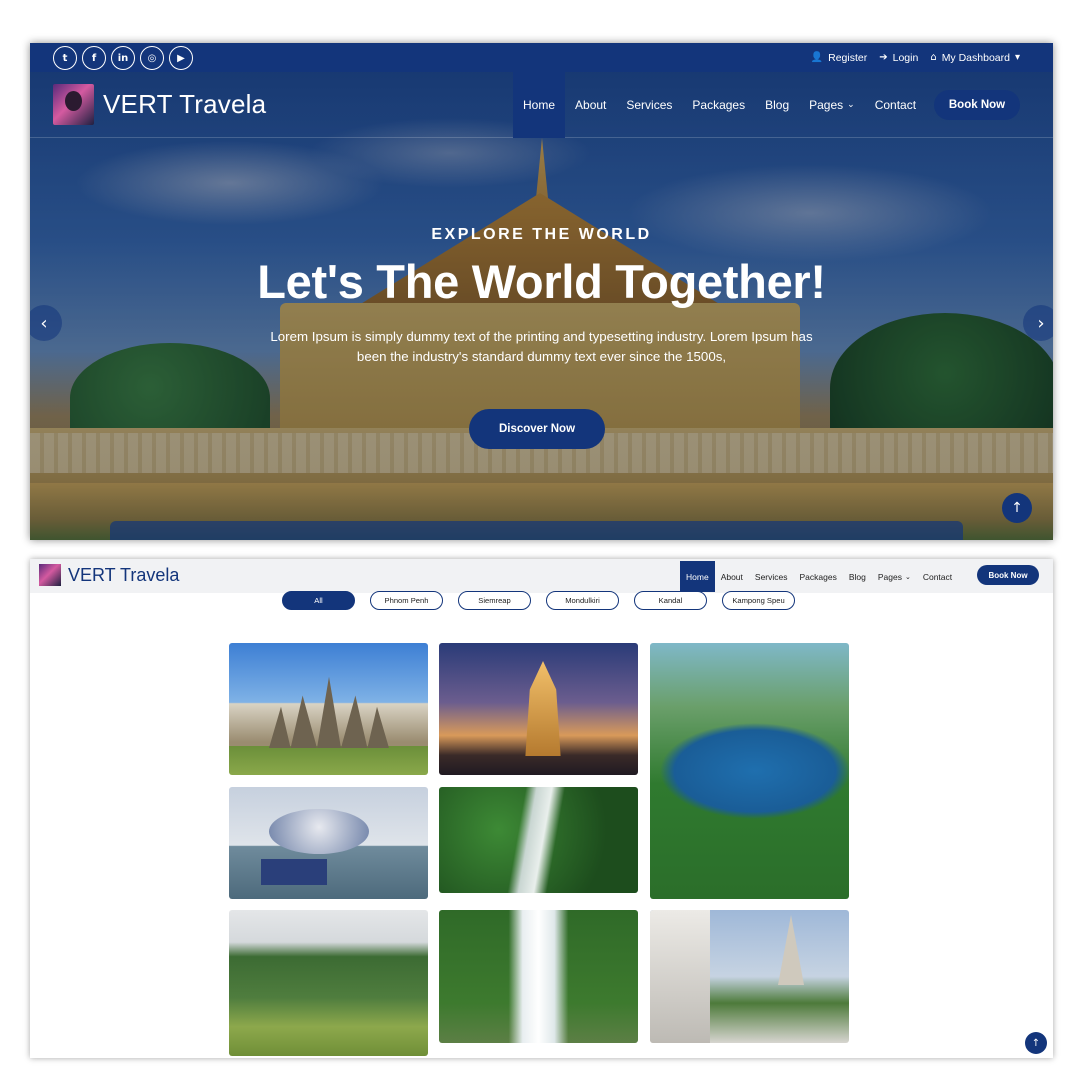 This screenshot has height=1080, width=1080. Describe the element at coordinates (933, 57) in the screenshot. I see `home-icon: ⌂` at that location.